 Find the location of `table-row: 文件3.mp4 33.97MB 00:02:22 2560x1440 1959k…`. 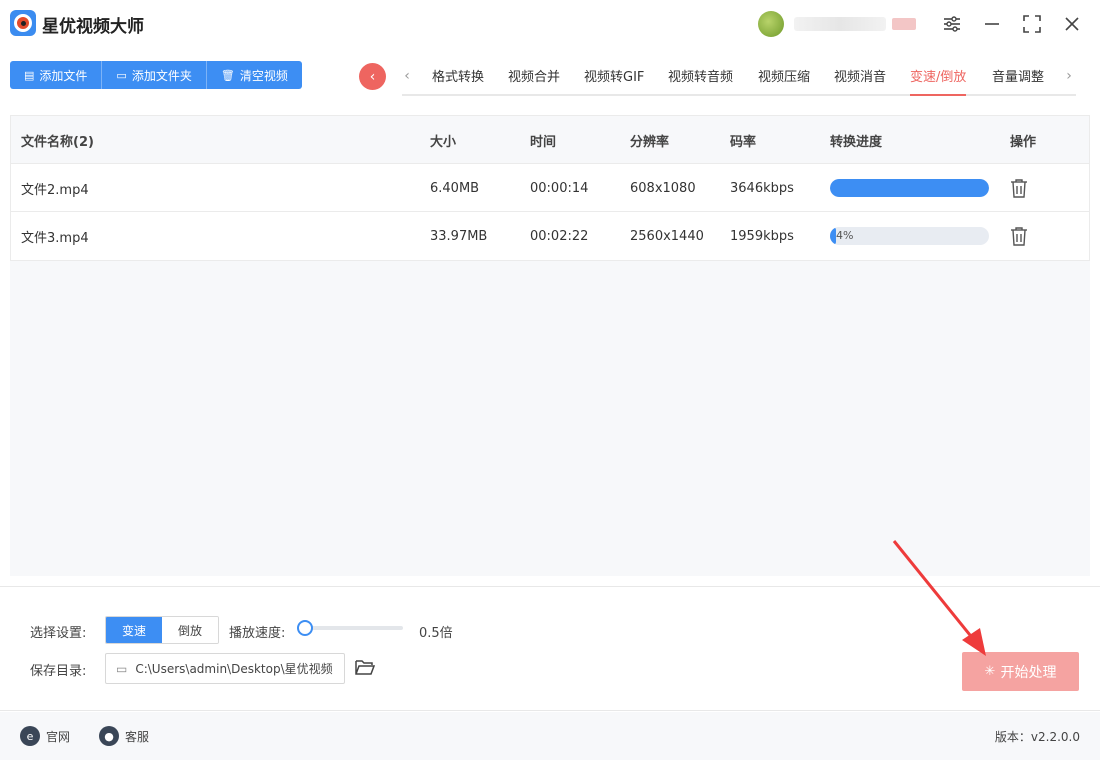

table-row: 文件3.mp4 33.97MB 00:02:22 2560x1440 1959k… is located at coordinates (550, 236).